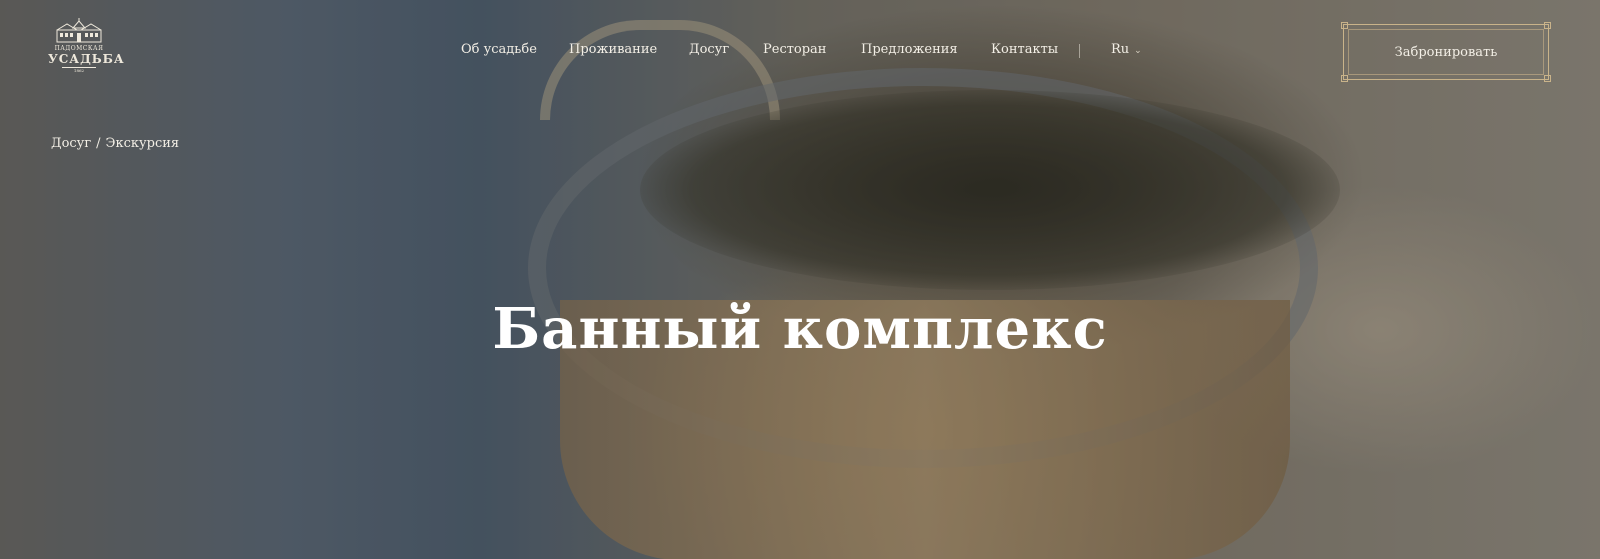 The image size is (1600, 559). I want to click on breadcrumb-item-leisure: Досуг, so click(71, 143).